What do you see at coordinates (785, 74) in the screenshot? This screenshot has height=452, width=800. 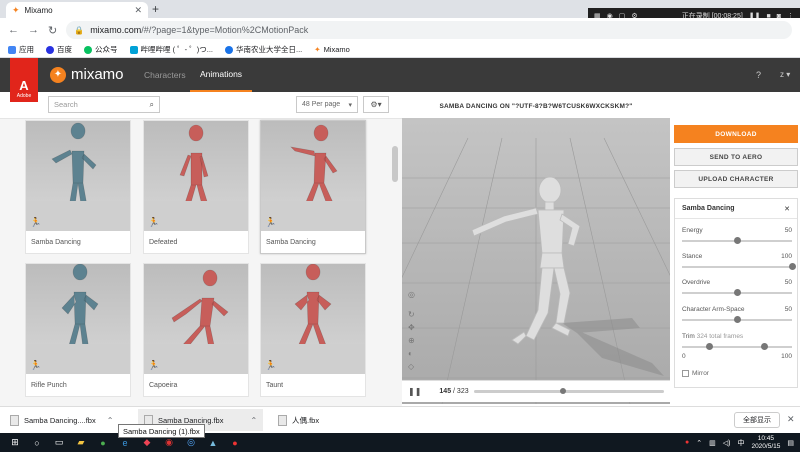 I see `user-menu: z ▾` at bounding box center [785, 74].